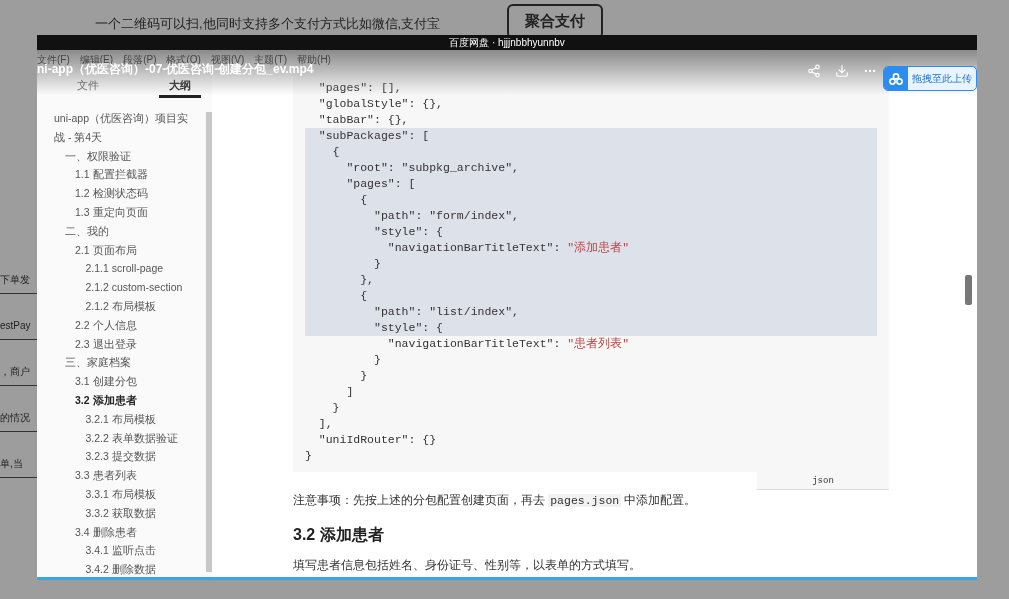 This screenshot has width=1009, height=599. I want to click on outline-item: 3.2.3 提交数据, so click(124, 457).